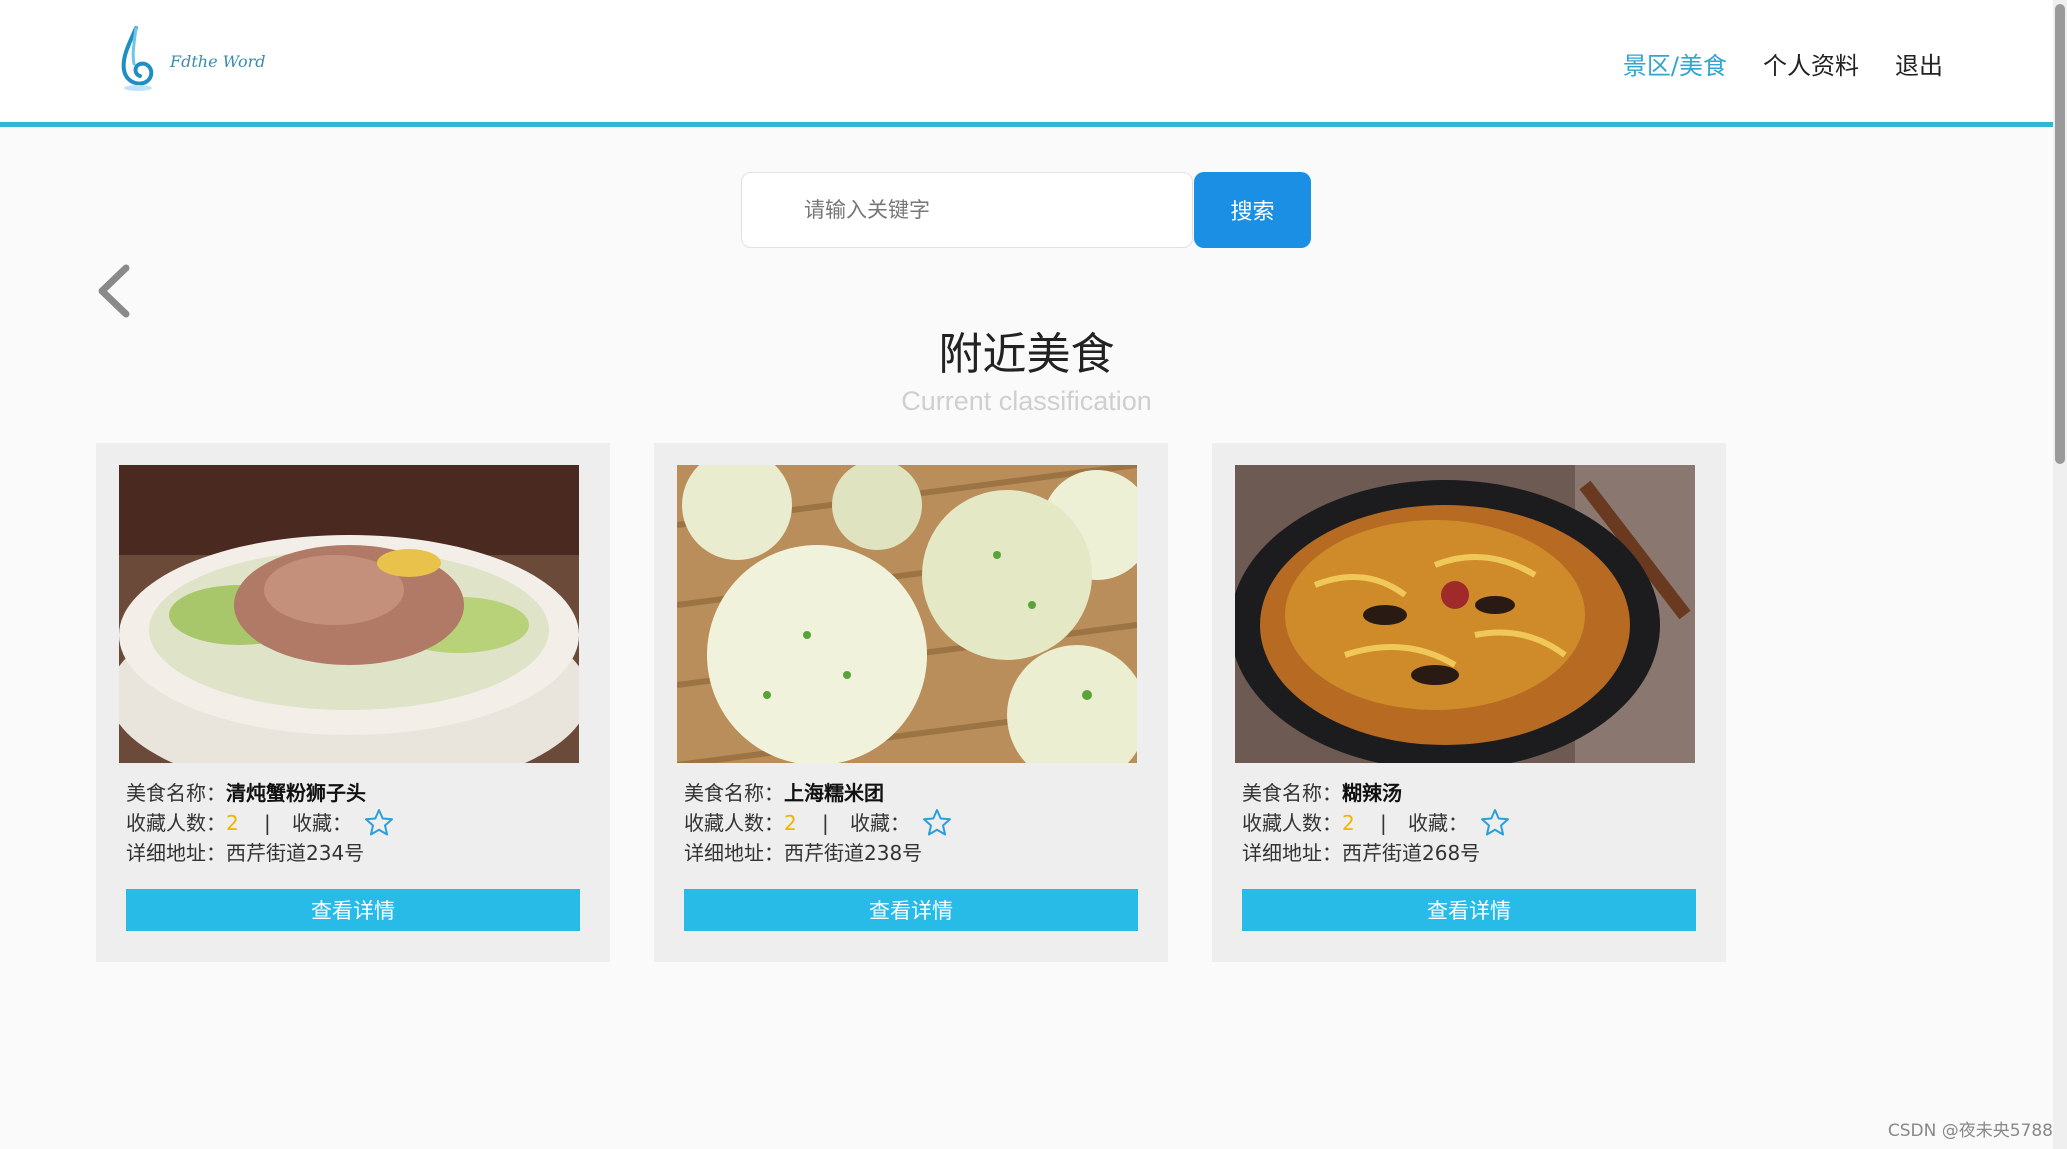 Image resolution: width=2067 pixels, height=1149 pixels. Describe the element at coordinates (1026, 401) in the screenshot. I see `section-subtitle: Current classification` at that location.